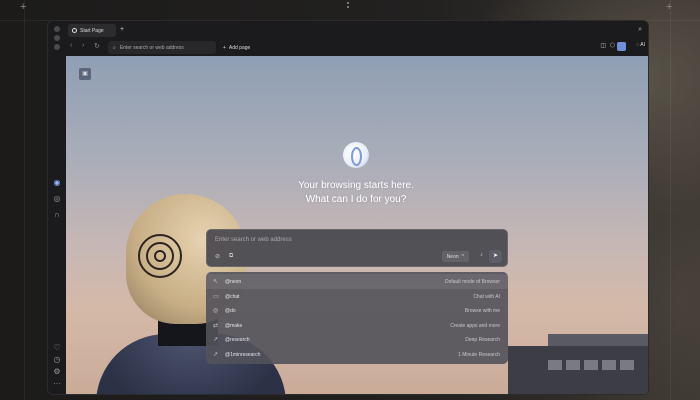 The height and width of the screenshot is (400, 700). I want to click on tab-label: Start Page, so click(92, 30).